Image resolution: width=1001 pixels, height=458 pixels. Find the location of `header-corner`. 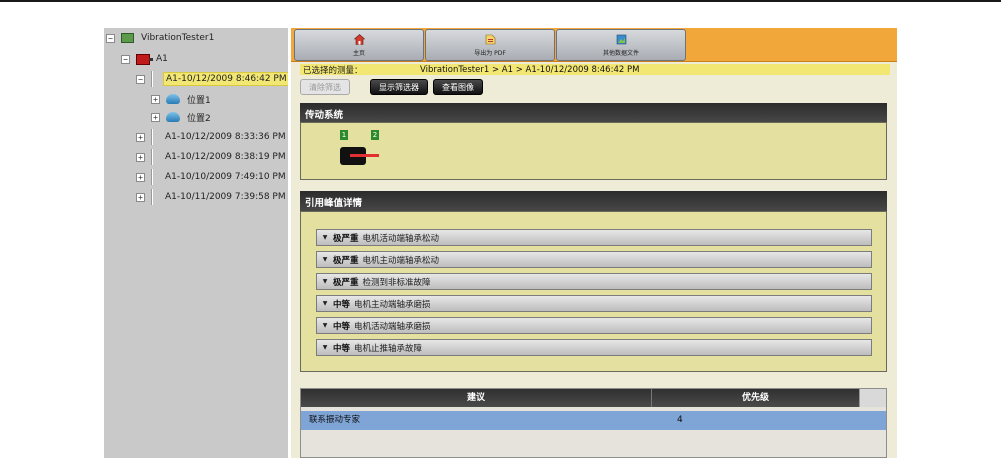

header-corner is located at coordinates (872, 398).